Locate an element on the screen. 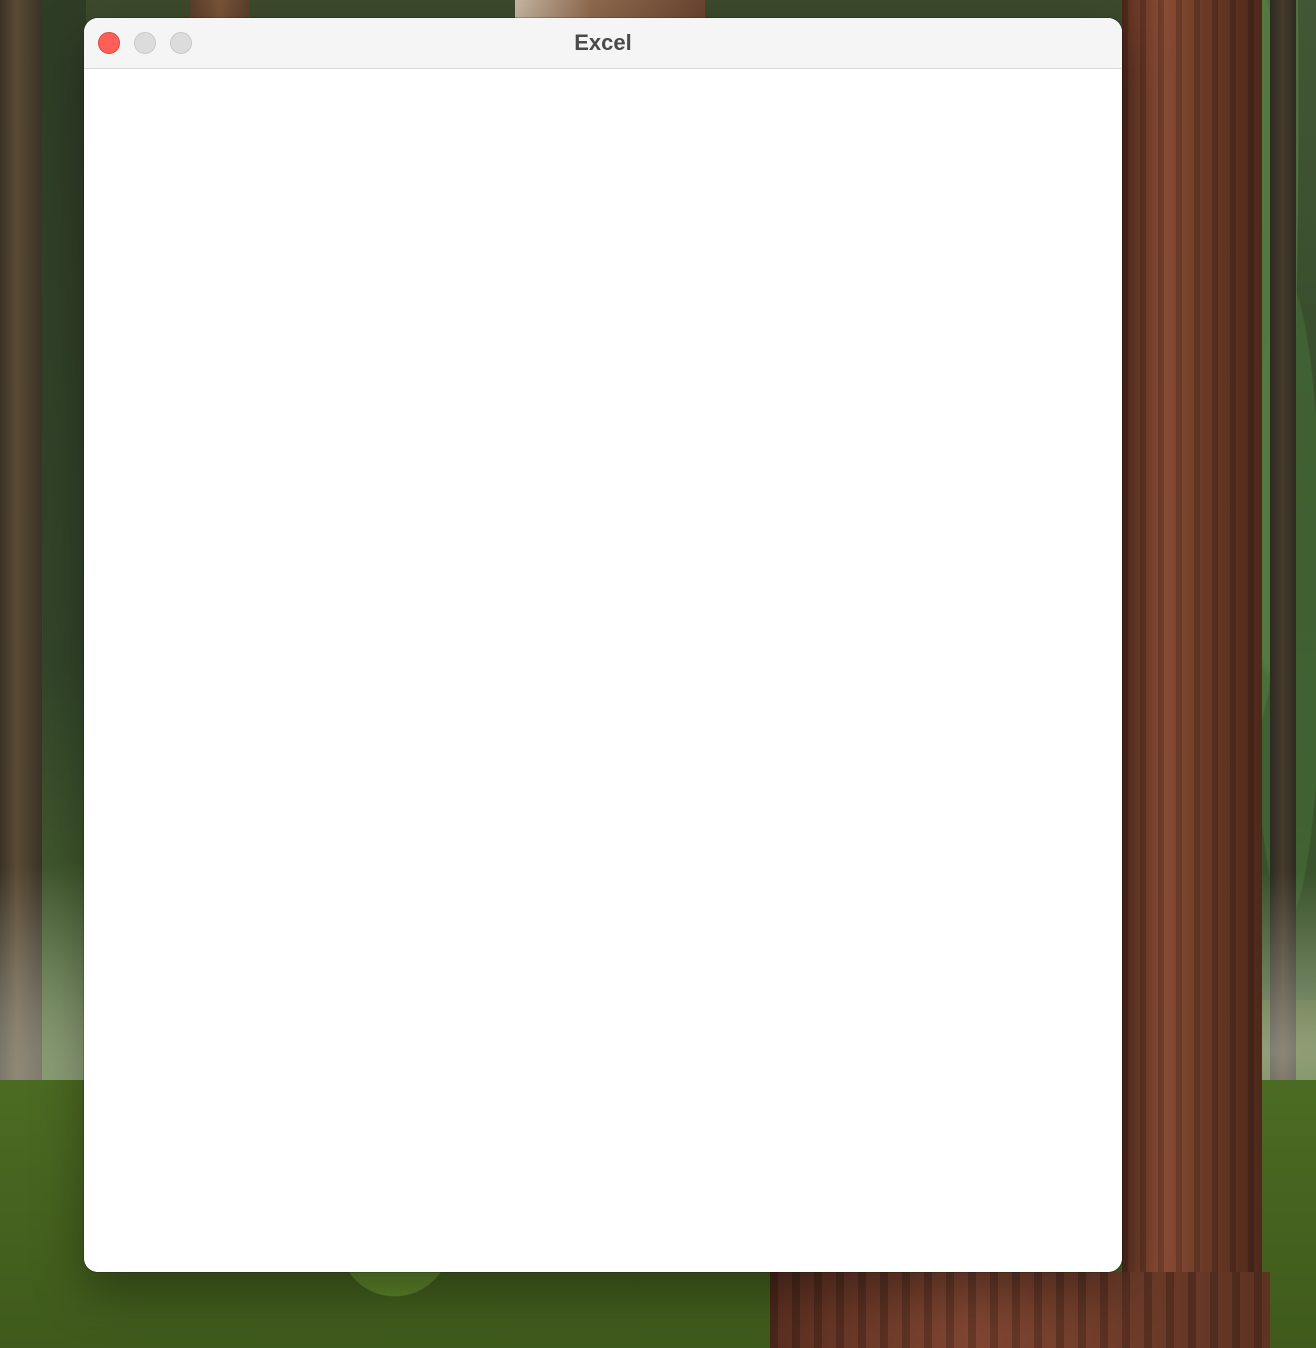  window-titlebar: Excel is located at coordinates (603, 43).